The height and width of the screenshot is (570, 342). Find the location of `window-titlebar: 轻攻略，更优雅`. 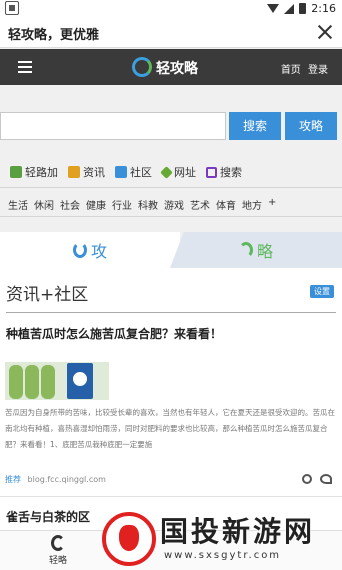

window-titlebar: 轻攻略，更优雅 is located at coordinates (171, 33).